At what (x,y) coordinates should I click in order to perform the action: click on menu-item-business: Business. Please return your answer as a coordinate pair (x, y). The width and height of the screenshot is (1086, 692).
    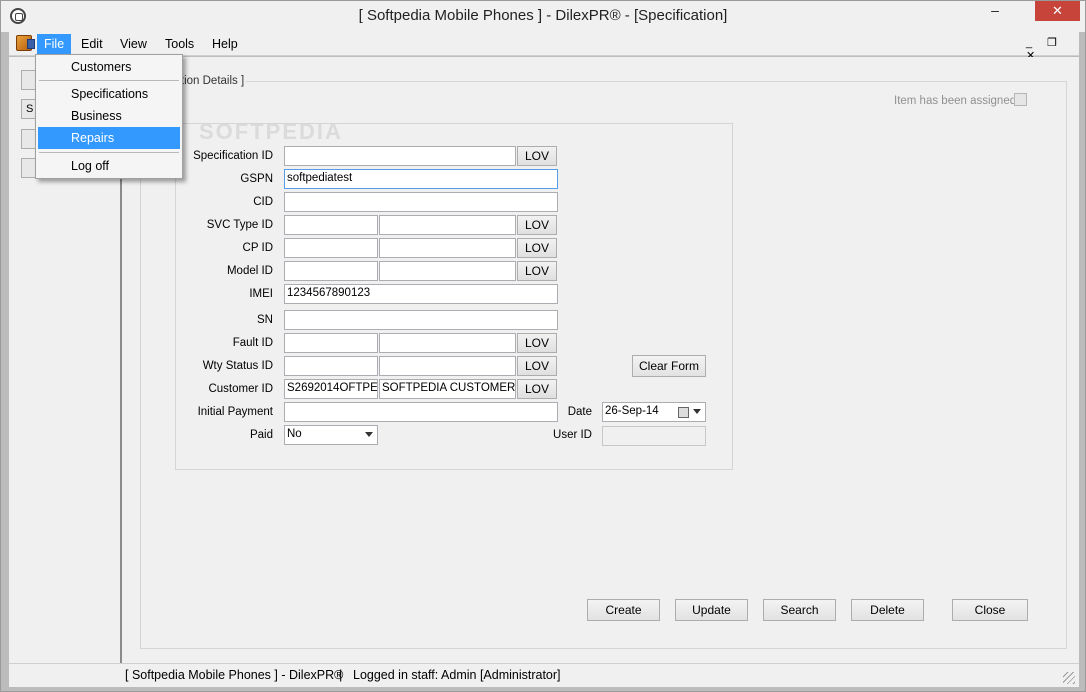
    Looking at the image, I should click on (109, 116).